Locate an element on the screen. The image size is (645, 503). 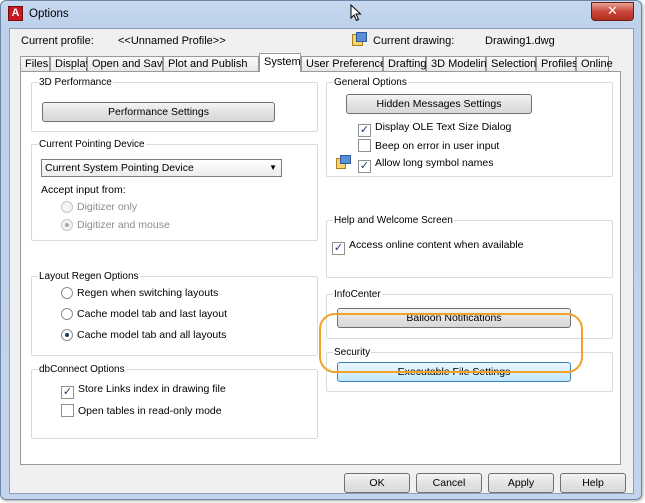
current-profile-value: <<Unnamed Profile>> is located at coordinates (172, 41).